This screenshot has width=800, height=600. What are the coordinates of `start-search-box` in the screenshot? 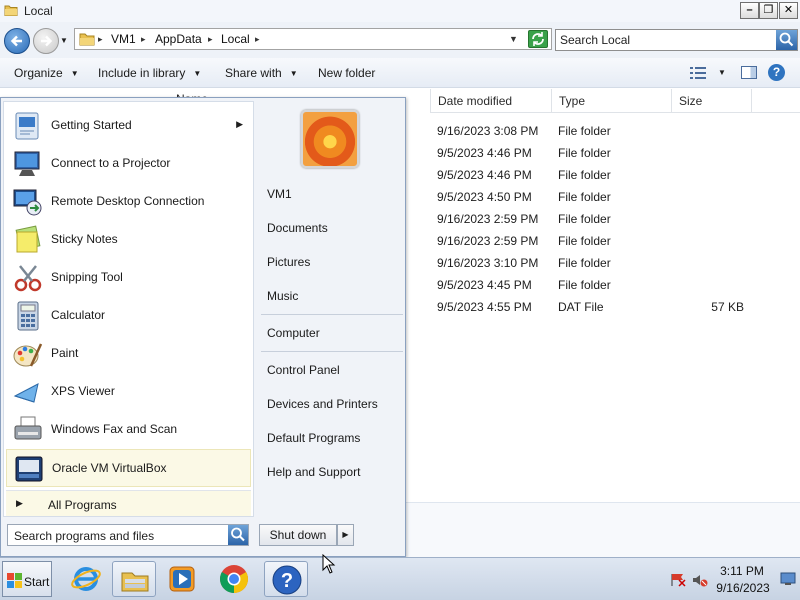 It's located at (128, 535).